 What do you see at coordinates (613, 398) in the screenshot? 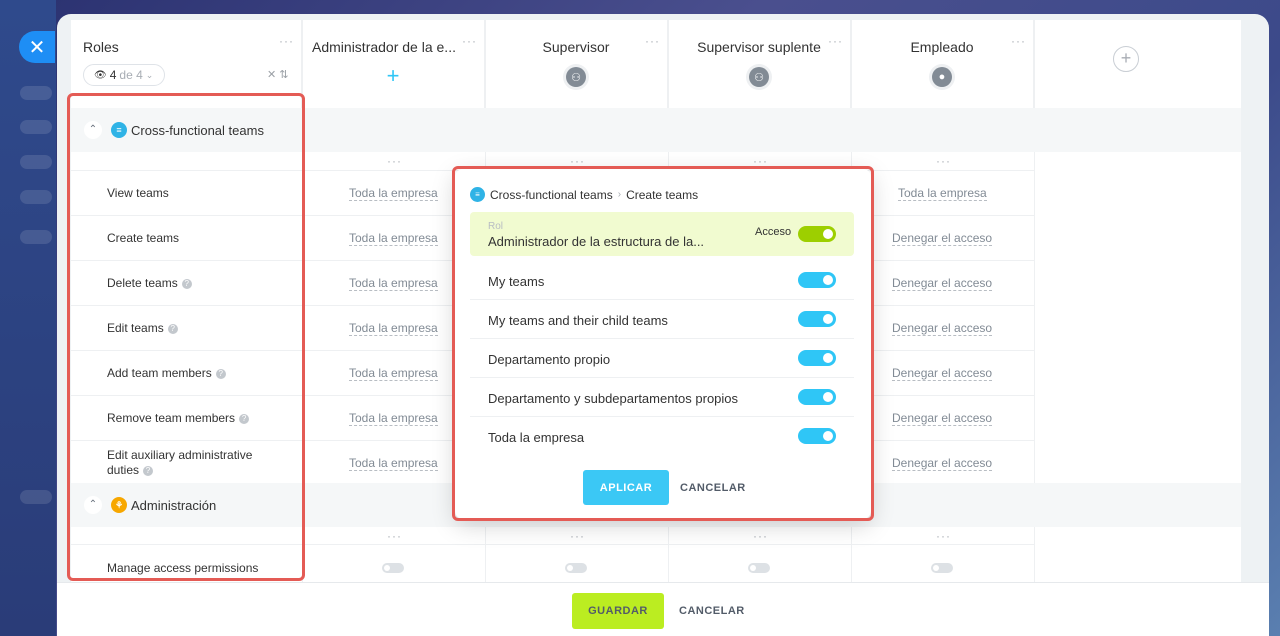
I see `scope-option-label: Departamento y subdepartamentos propios` at bounding box center [613, 398].